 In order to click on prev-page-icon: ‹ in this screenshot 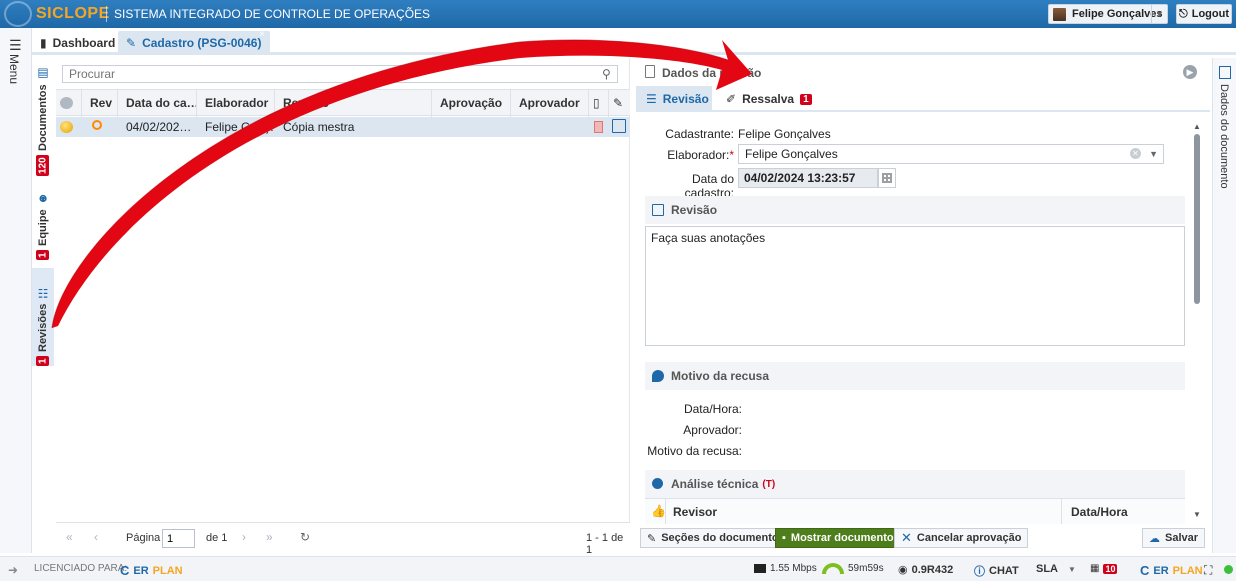, I will do `click(96, 537)`.